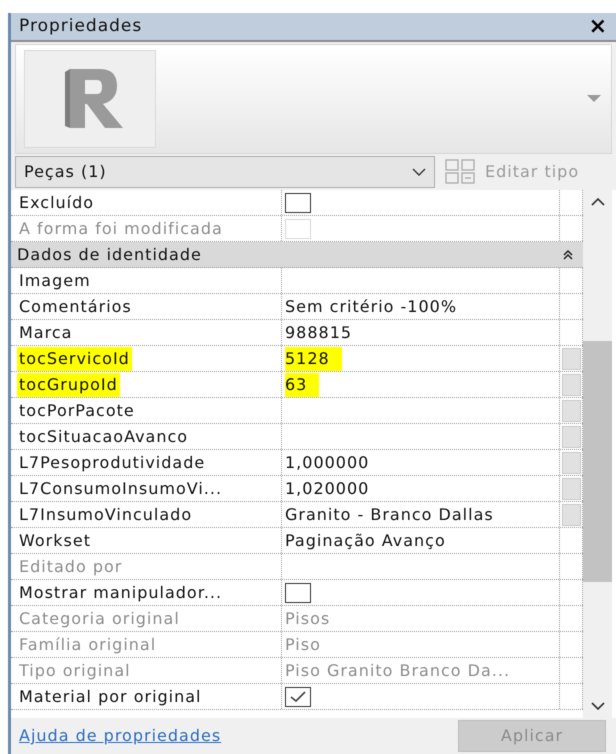 This screenshot has height=754, width=616. Describe the element at coordinates (75, 671) in the screenshot. I see `property-name: Tipo original` at that location.